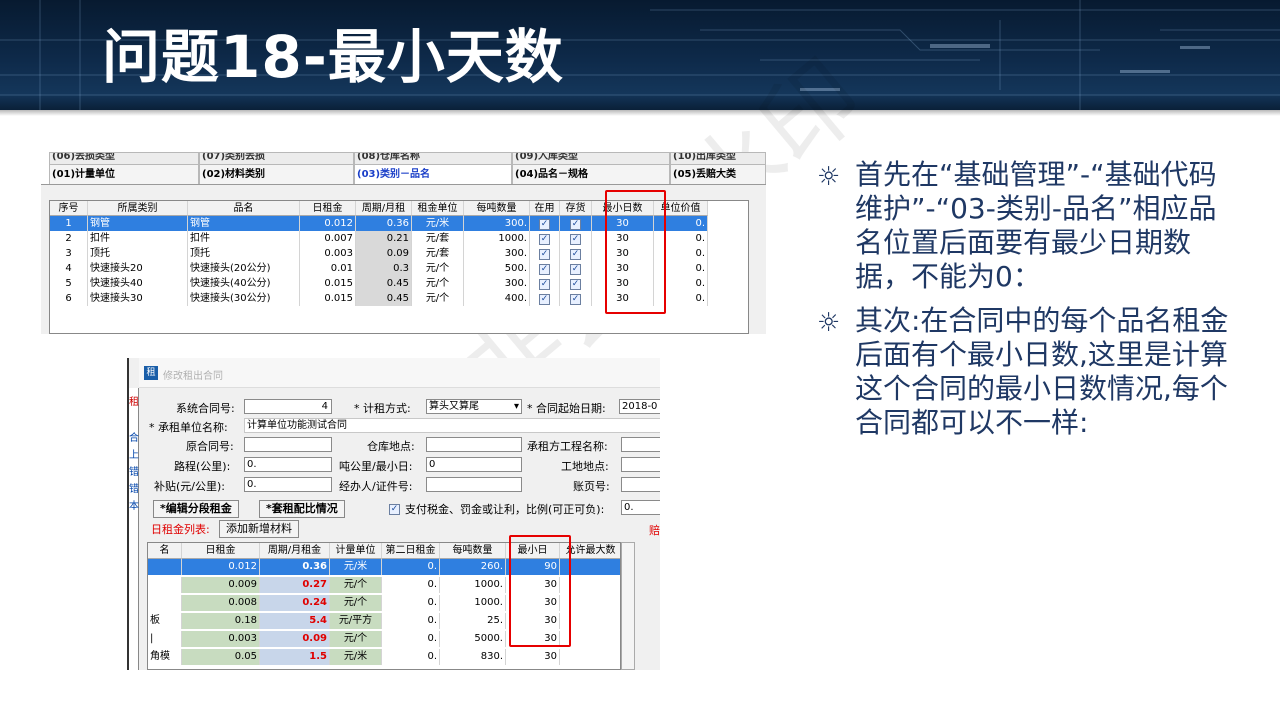 The width and height of the screenshot is (1280, 720). I want to click on table-cell: 500., so click(497, 268).